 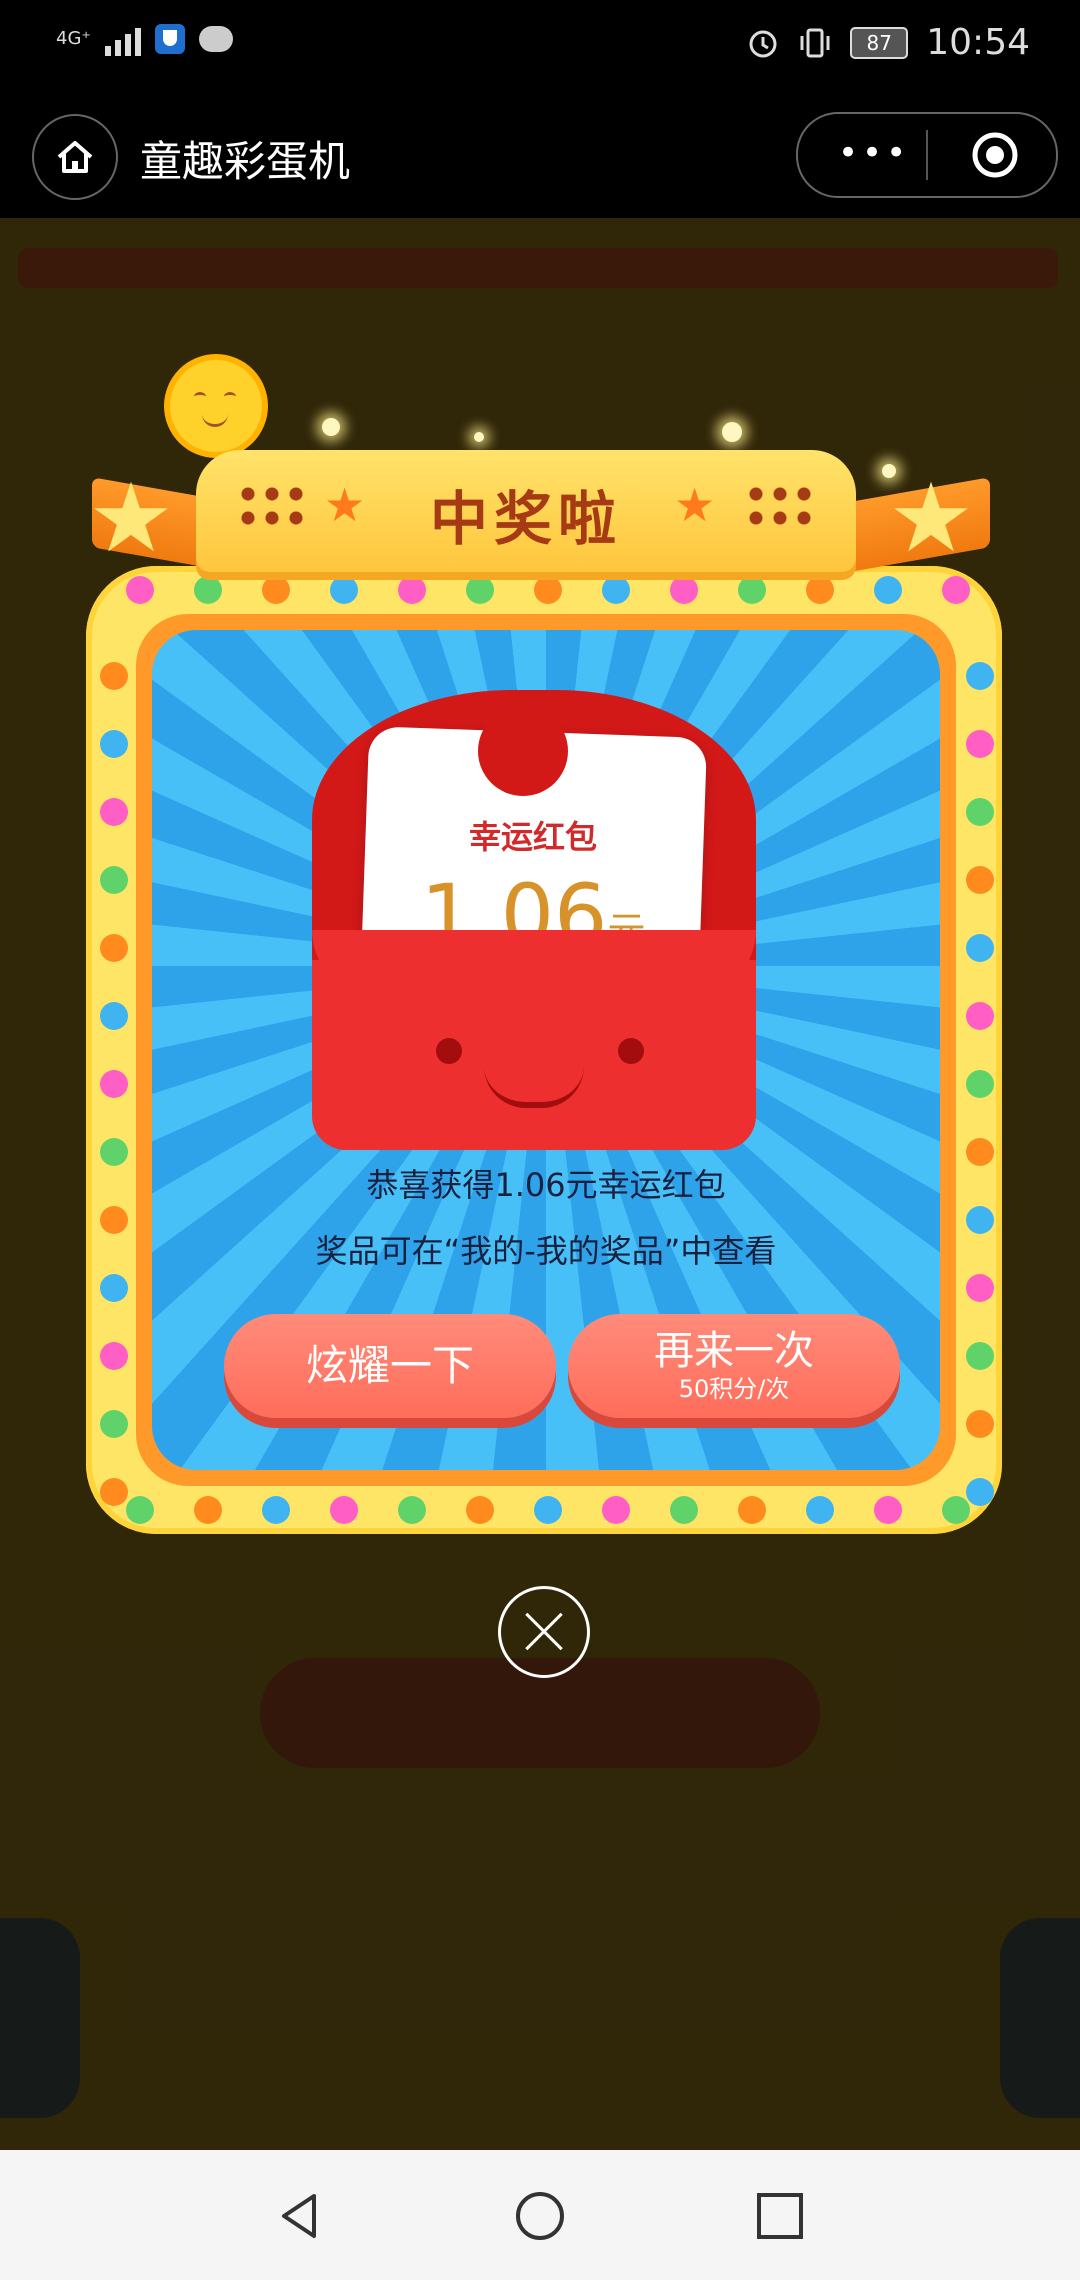 I want to click on card-title: 幸运红包, so click(x=532, y=837).